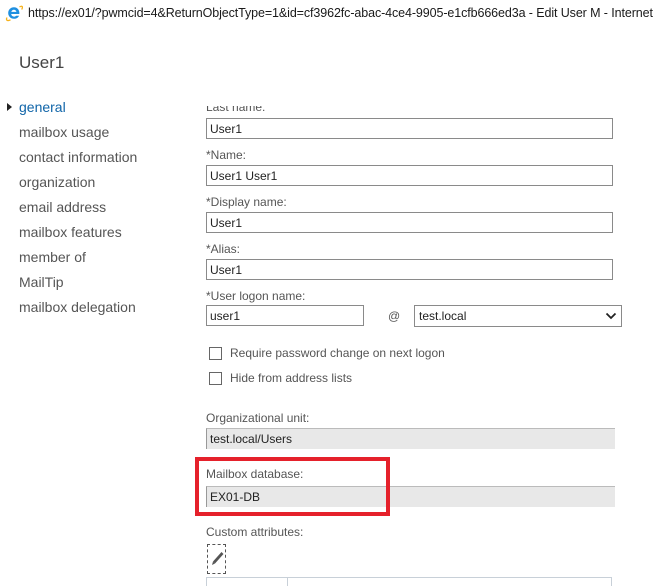  What do you see at coordinates (70, 232) in the screenshot?
I see `nav-item-label: mailbox features` at bounding box center [70, 232].